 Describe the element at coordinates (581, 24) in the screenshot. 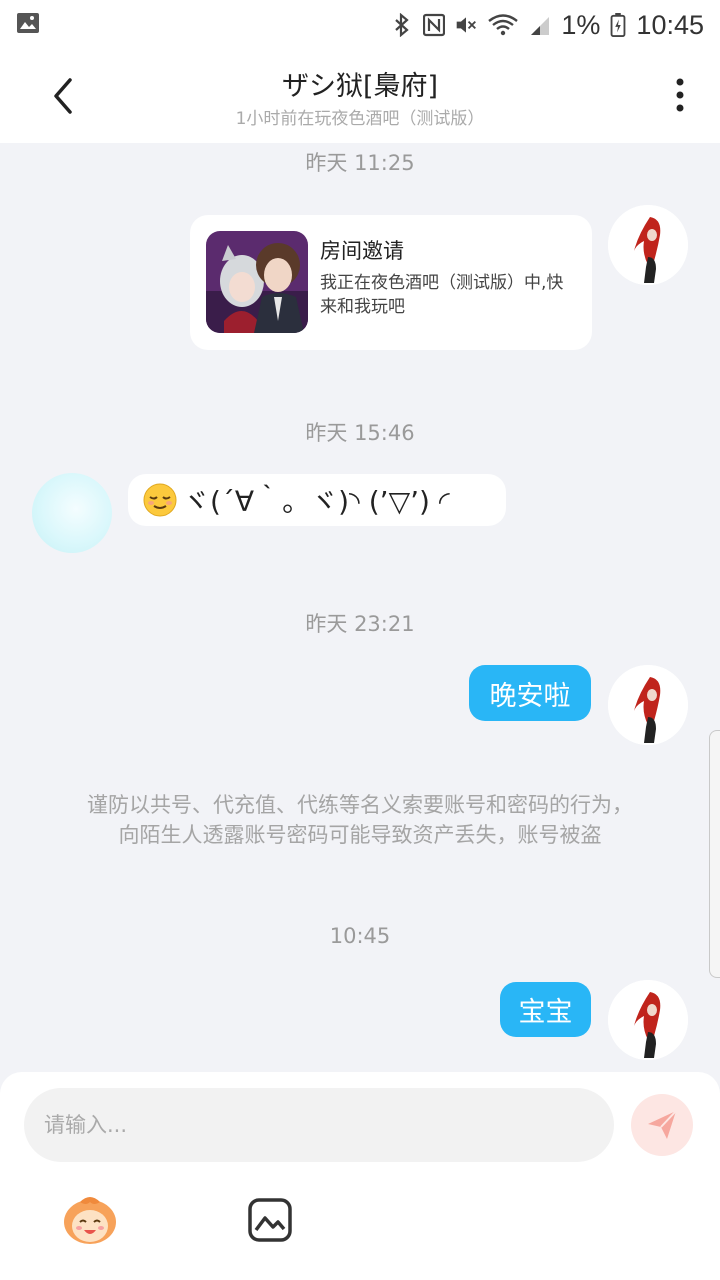

I see `battery-percent: 1%` at that location.